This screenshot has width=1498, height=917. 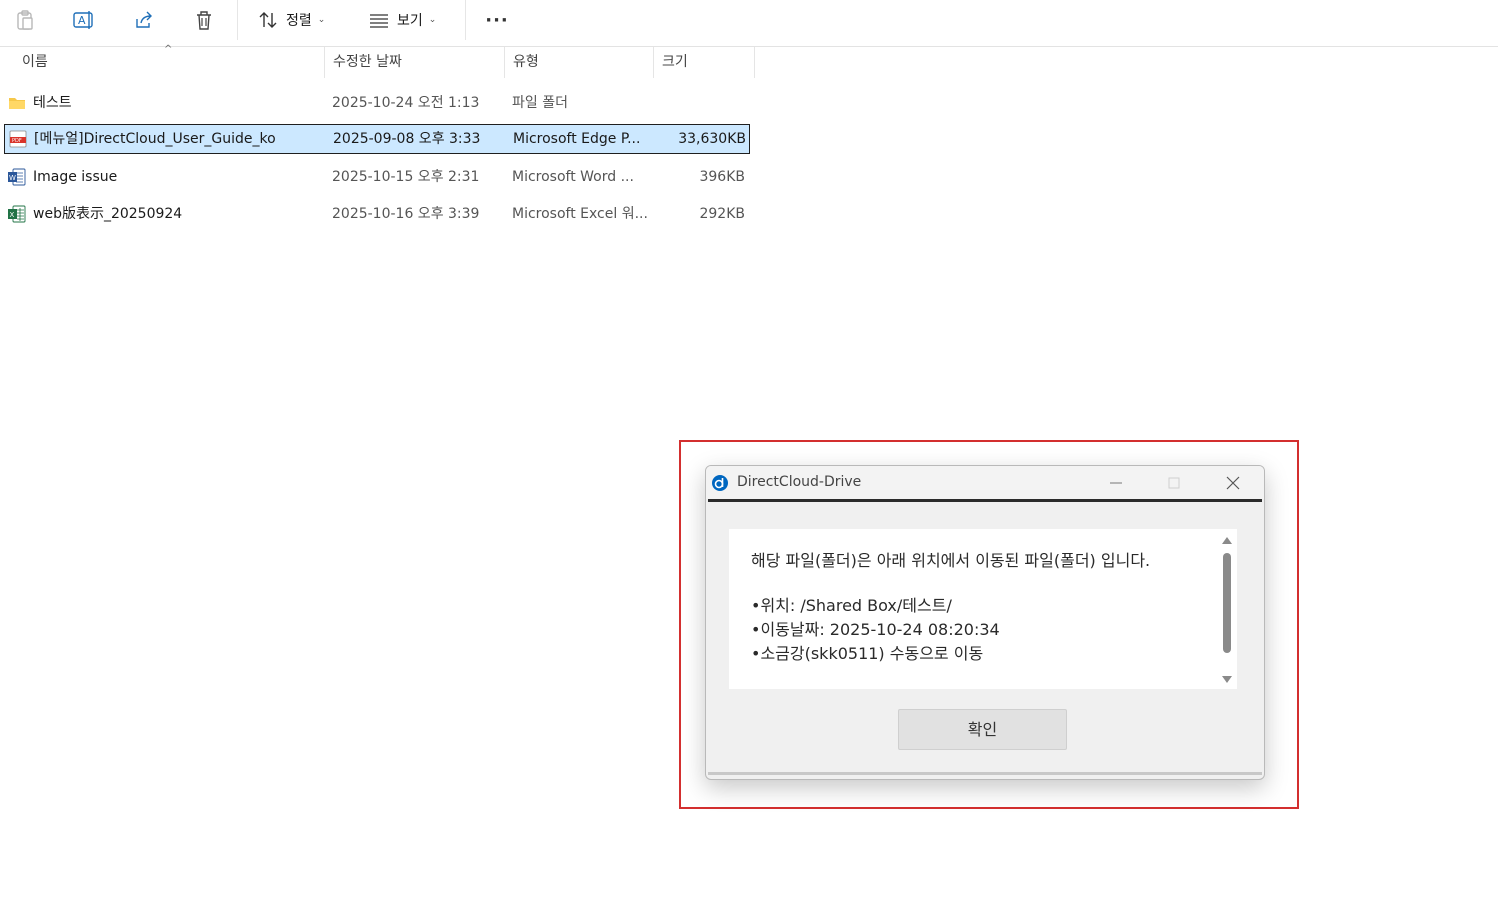 I want to click on column-headers: ^ 이름 수정한 날짜 유형 크기, so click(x=378, y=61).